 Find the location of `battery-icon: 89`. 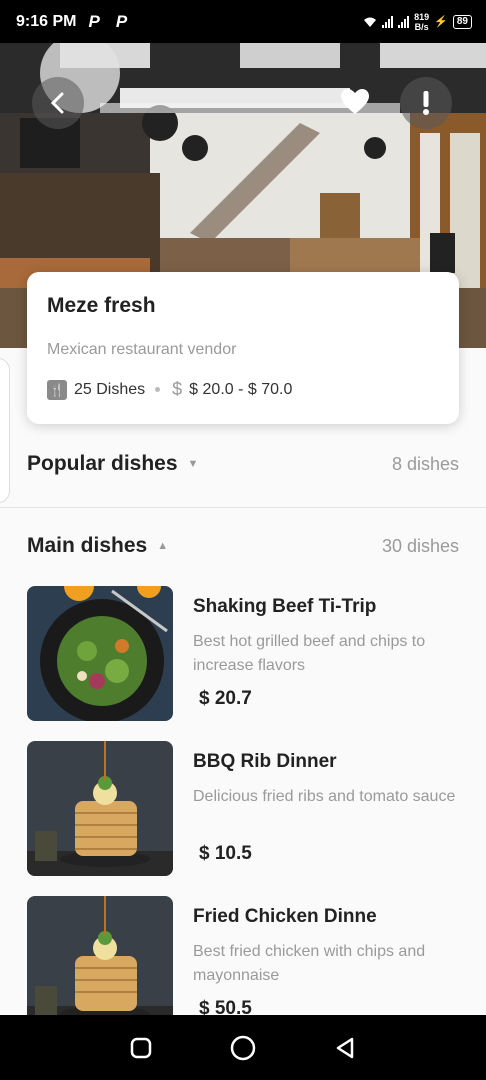

battery-icon: 89 is located at coordinates (462, 21).